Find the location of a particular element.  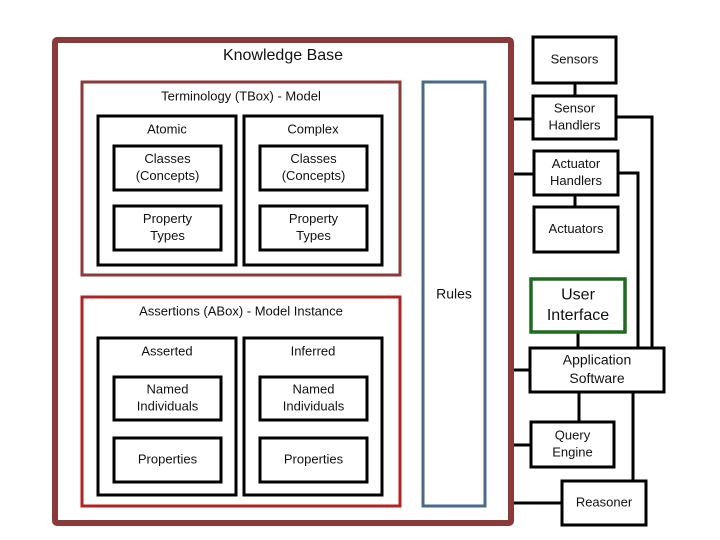

column-title: Asserted is located at coordinates (166, 350).